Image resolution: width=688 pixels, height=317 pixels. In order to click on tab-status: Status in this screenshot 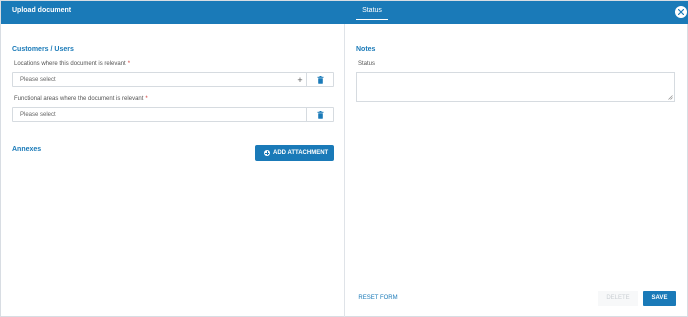, I will do `click(372, 12)`.